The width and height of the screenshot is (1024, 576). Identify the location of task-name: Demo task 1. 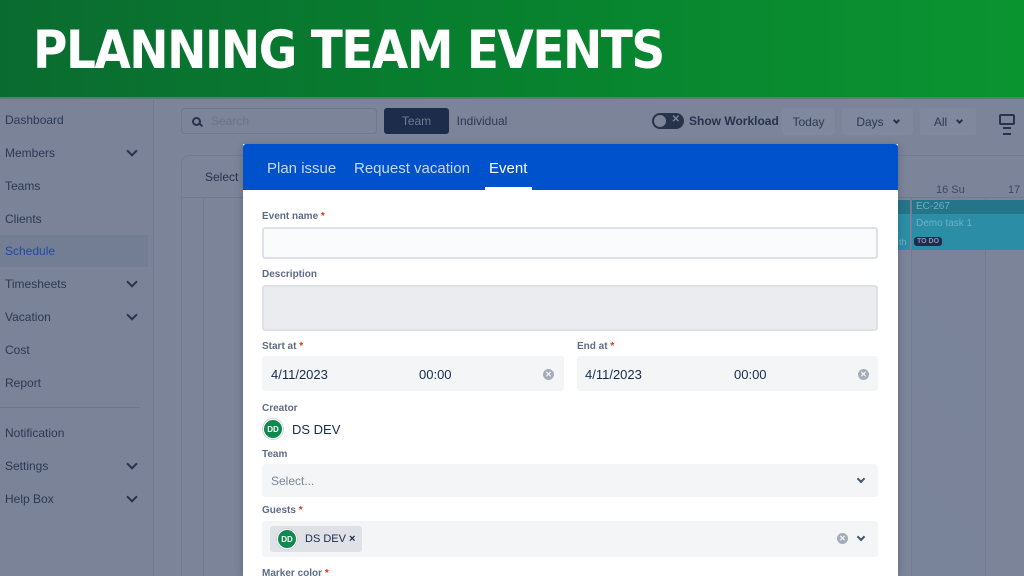
(944, 223).